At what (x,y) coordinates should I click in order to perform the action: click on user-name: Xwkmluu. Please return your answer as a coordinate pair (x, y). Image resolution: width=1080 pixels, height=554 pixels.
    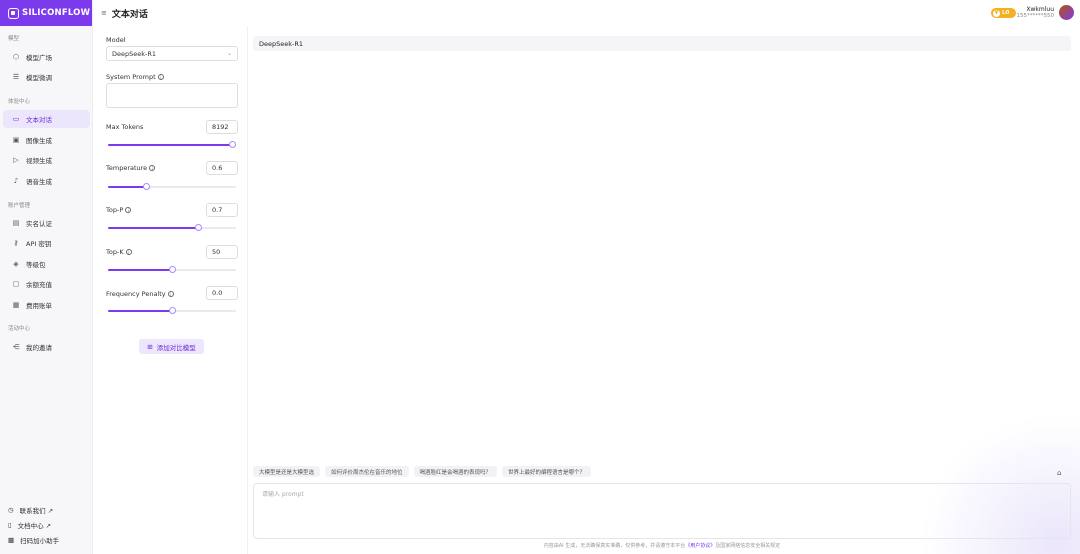
    Looking at the image, I should click on (1040, 9).